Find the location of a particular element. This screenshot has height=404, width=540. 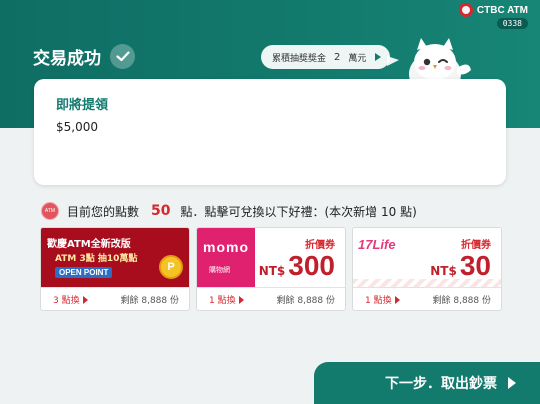

page-title: 交易成功 is located at coordinates (84, 56).